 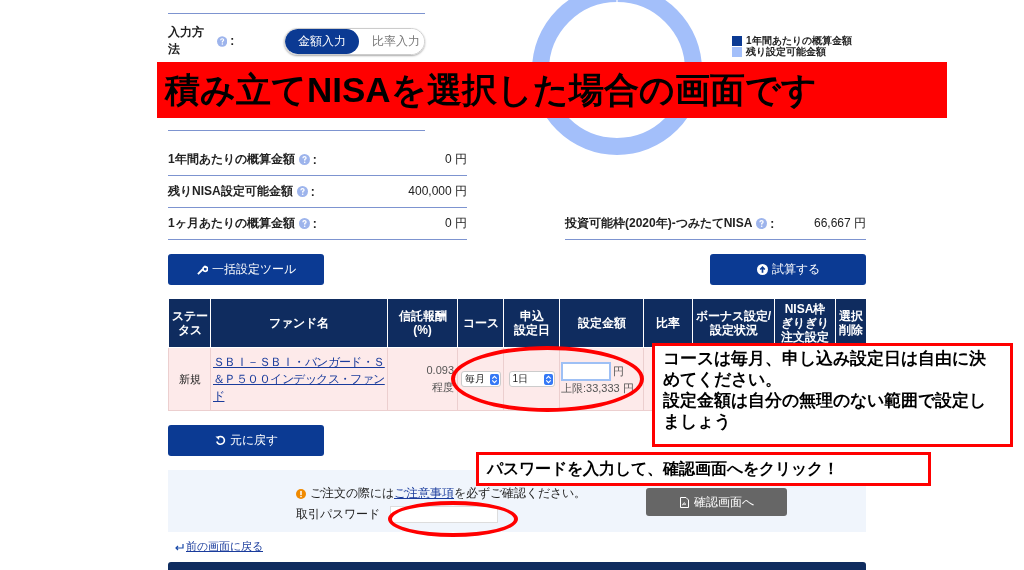 What do you see at coordinates (189, 316) in the screenshot?
I see `column-header: ステー` at bounding box center [189, 316].